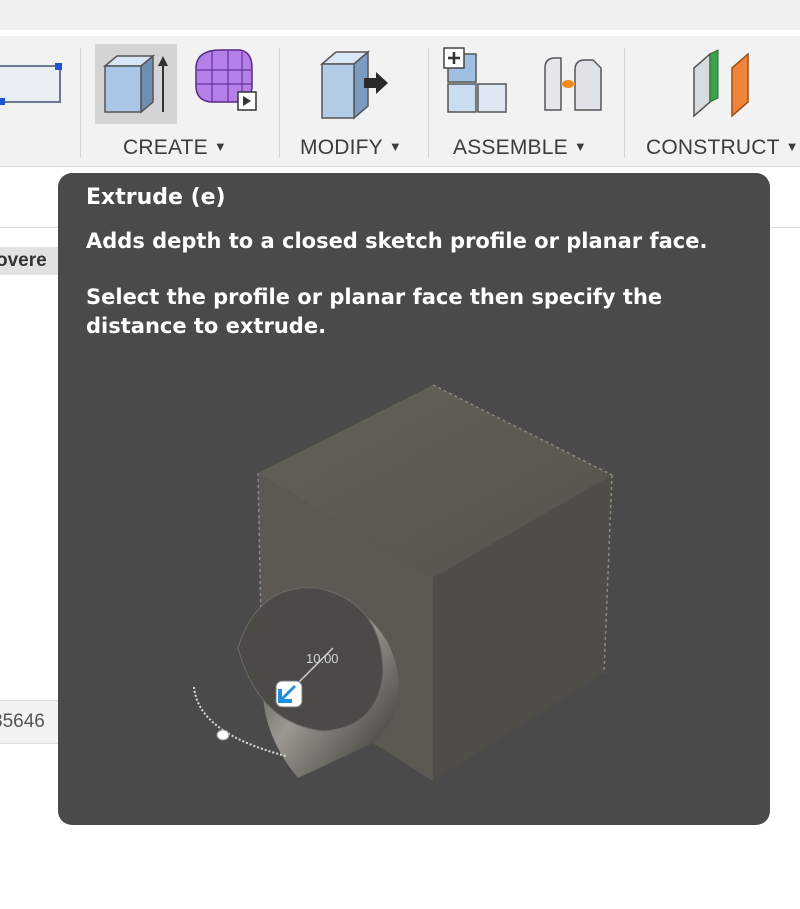  Describe the element at coordinates (510, 147) in the screenshot. I see `assemble-label: ASSEMBLE` at that location.